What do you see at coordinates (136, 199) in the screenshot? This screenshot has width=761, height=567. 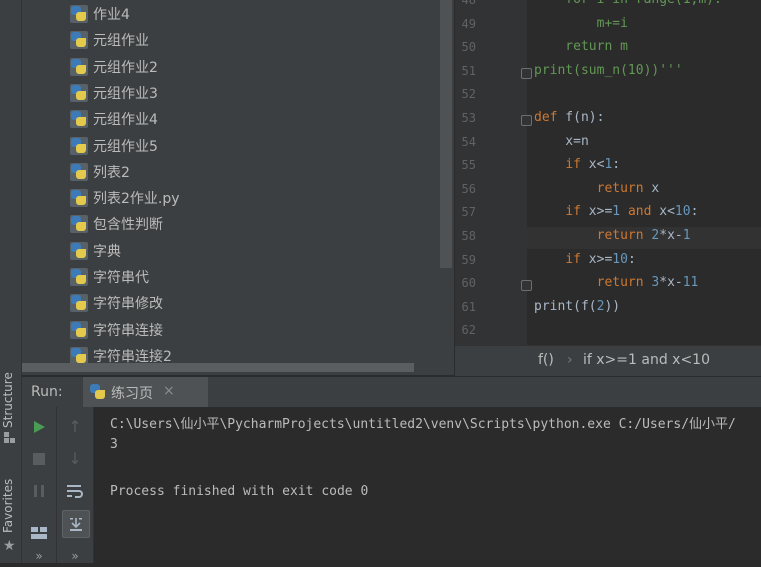 I see `tree-item-label: 列表2作业.py` at bounding box center [136, 199].